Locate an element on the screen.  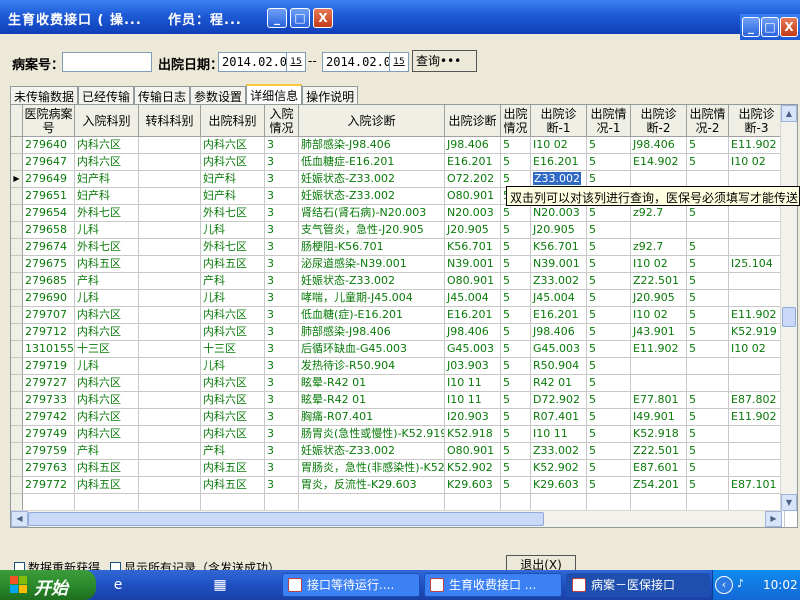
table-cell: I49.901 is located at coordinates (659, 417).